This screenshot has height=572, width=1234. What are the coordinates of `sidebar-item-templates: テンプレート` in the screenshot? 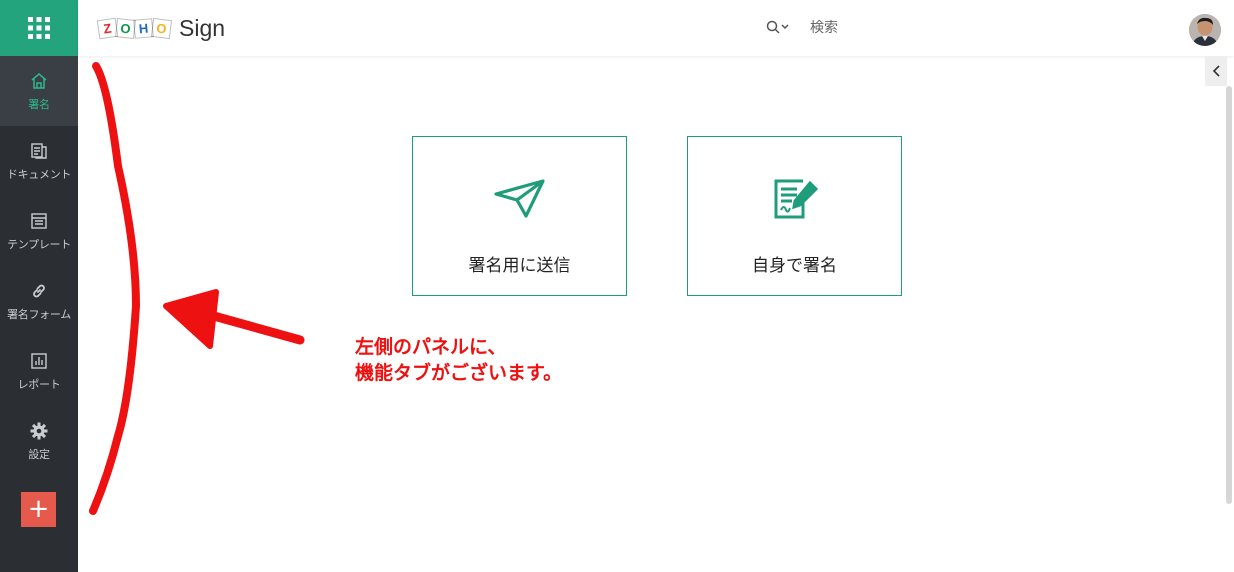 It's located at (39, 231).